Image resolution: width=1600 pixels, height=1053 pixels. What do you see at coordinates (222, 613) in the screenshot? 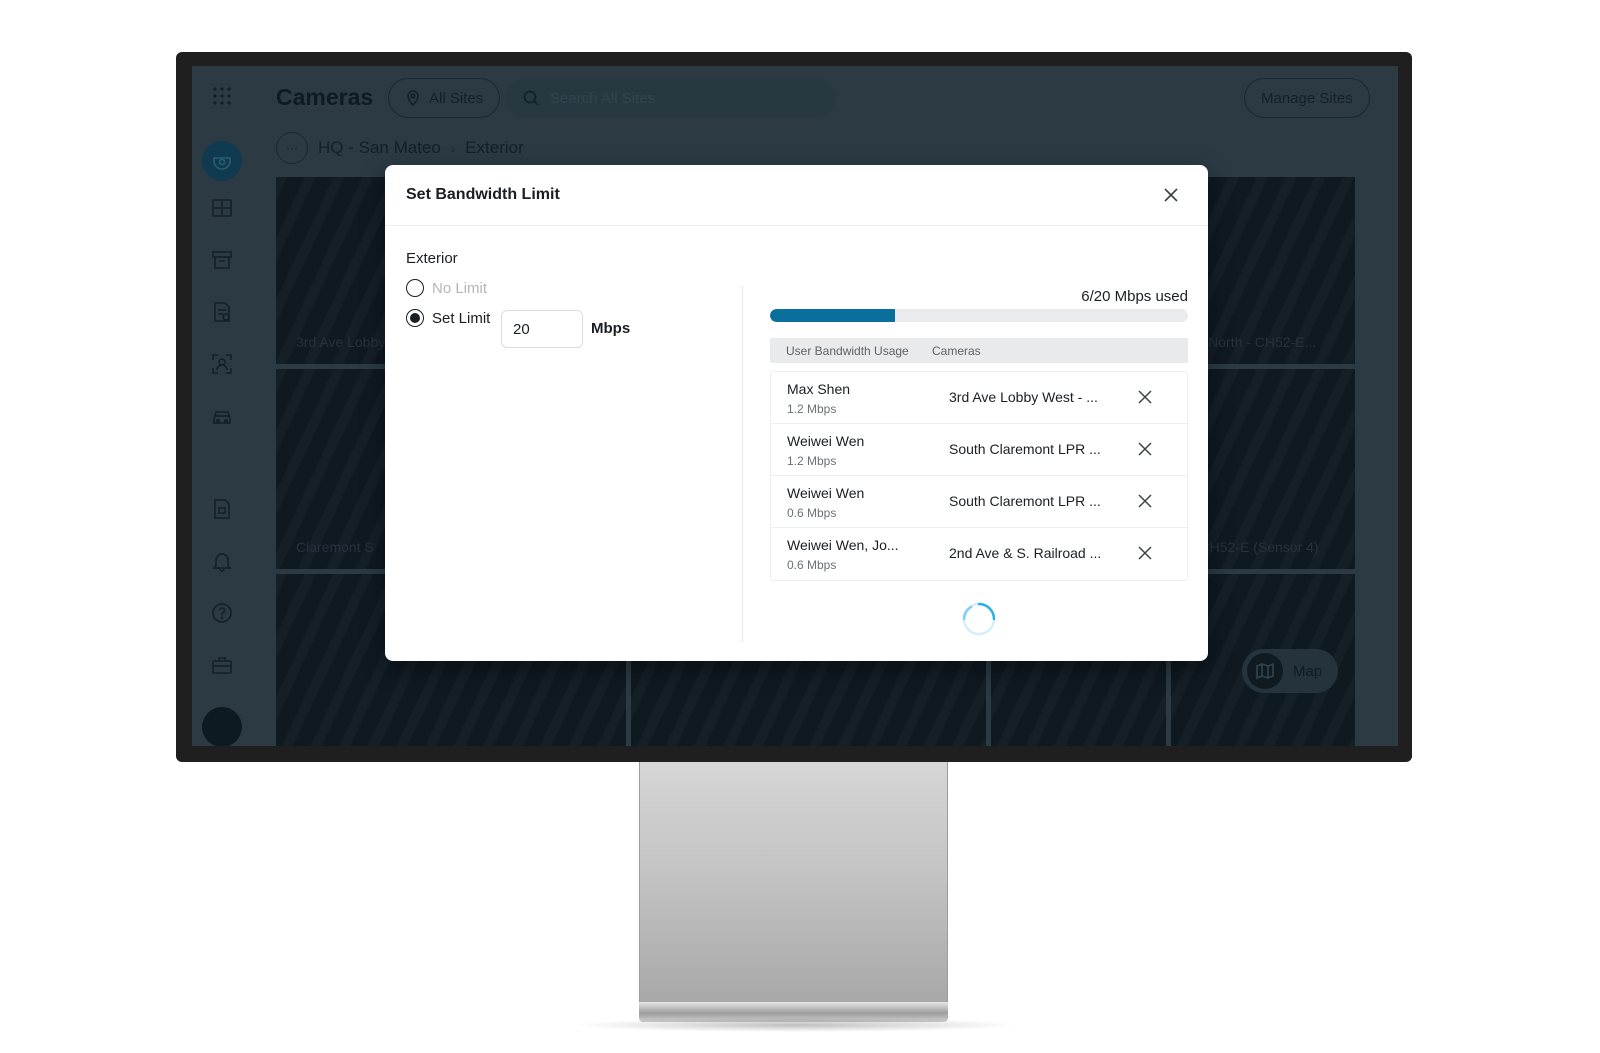
I see `help-icon` at bounding box center [222, 613].